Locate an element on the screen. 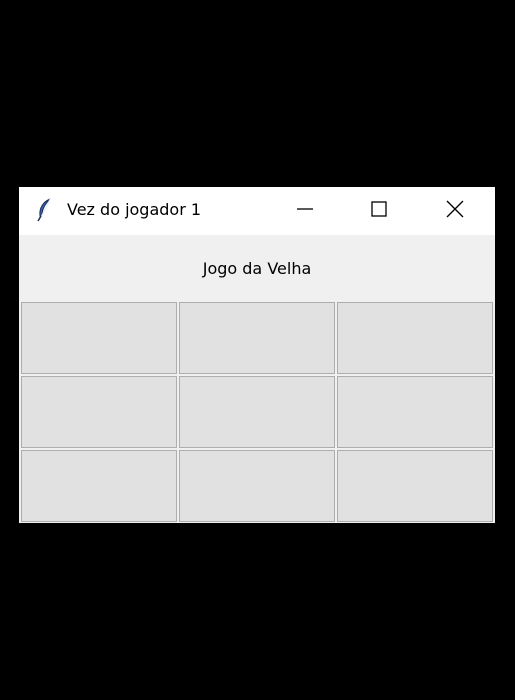 This screenshot has height=700, width=515. window-title: Vez do jogador 1 is located at coordinates (134, 209).